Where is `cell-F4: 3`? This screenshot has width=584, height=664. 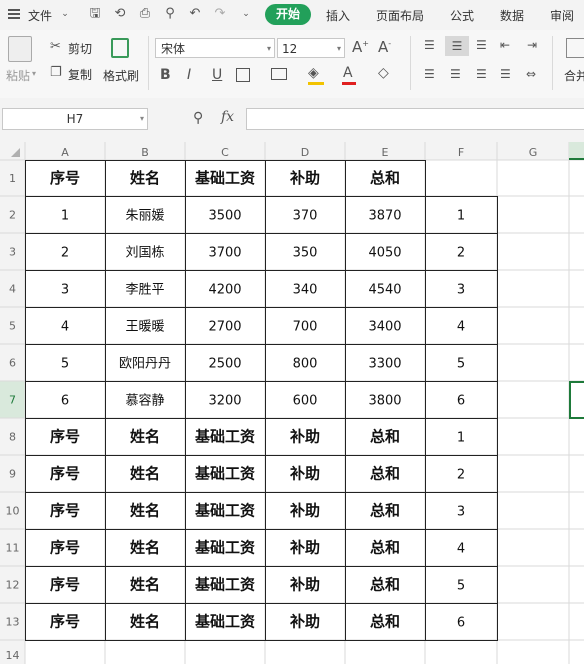 cell-F4: 3 is located at coordinates (461, 290).